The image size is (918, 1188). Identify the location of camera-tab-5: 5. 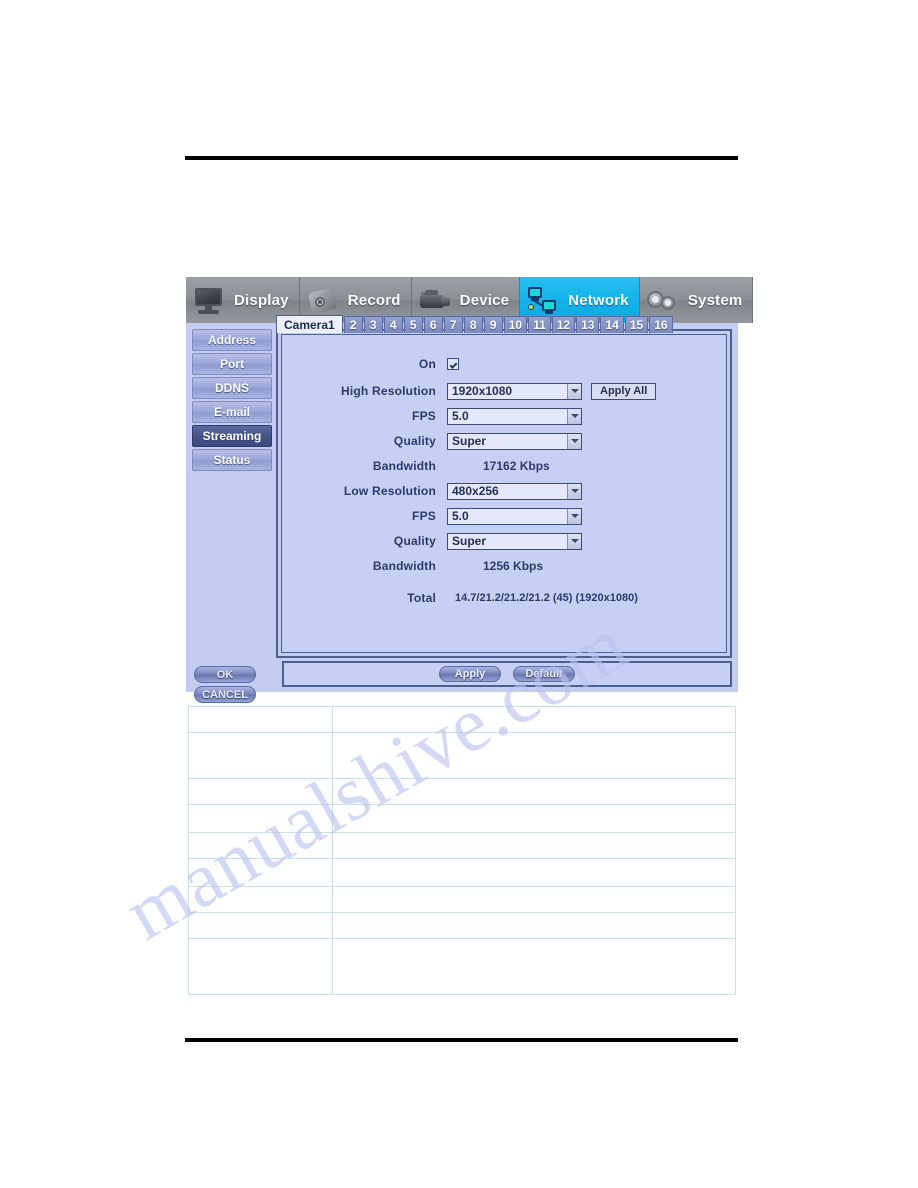
(413, 324).